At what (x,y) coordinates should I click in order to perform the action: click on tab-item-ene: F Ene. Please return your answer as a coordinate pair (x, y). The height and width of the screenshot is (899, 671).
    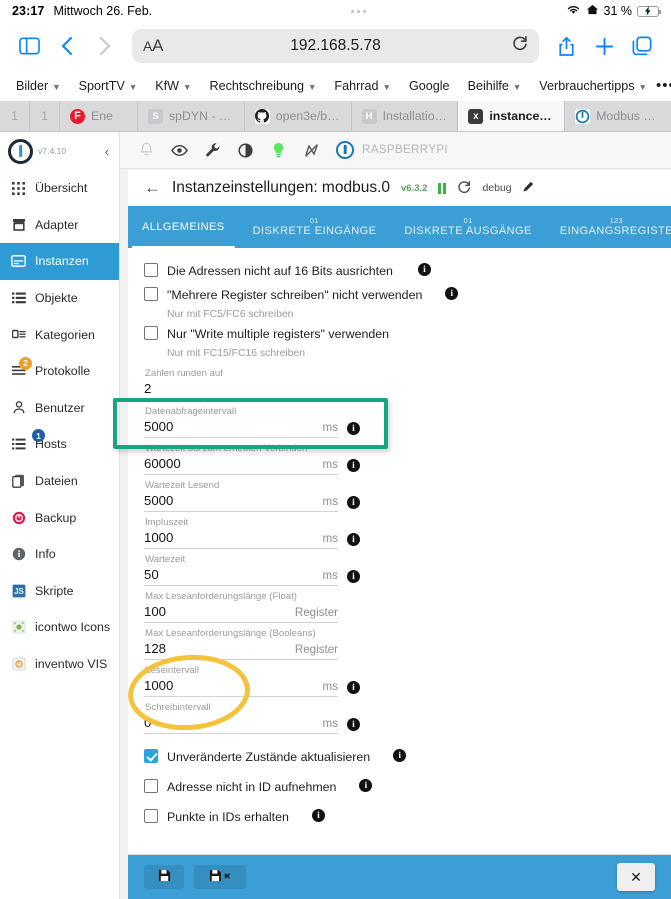
    Looking at the image, I should click on (99, 116).